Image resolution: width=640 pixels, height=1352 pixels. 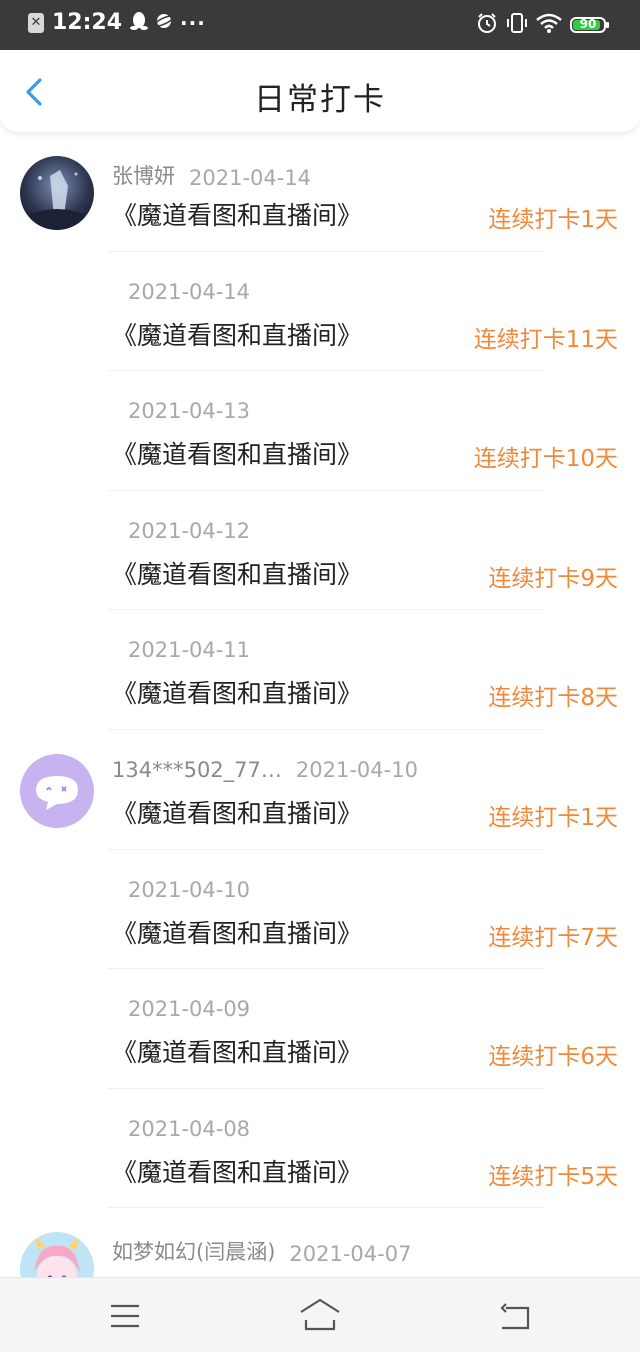 I want to click on checkin-item: 2021-04-11 《魔道看图和直播间》 连续打卡8天, so click(x=320, y=670).